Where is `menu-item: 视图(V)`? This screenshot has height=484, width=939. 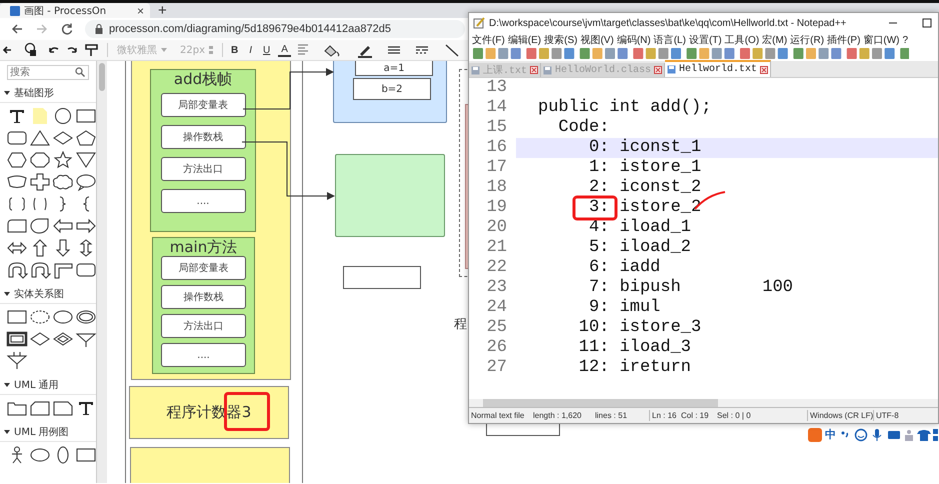 menu-item: 视图(V) is located at coordinates (597, 40).